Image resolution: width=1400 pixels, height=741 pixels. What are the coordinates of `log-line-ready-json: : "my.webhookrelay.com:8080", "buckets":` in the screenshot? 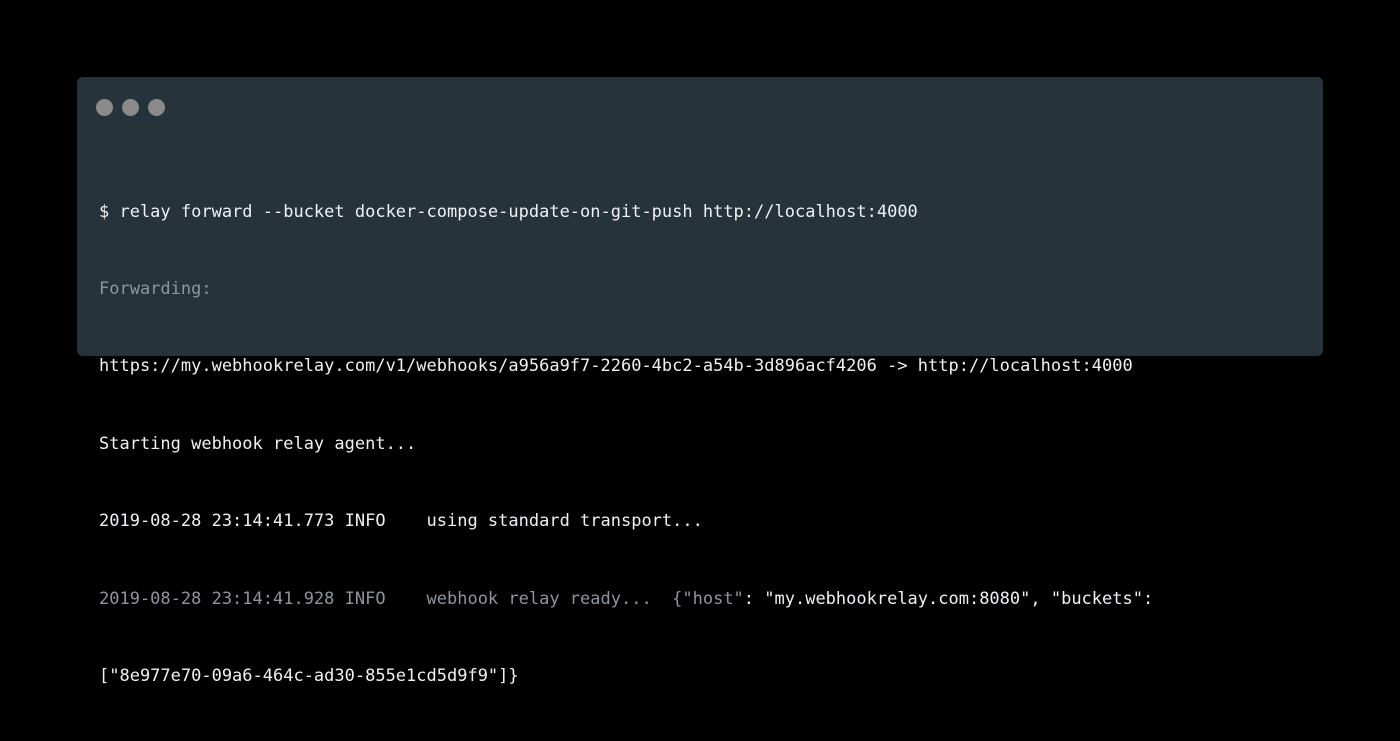 It's located at (948, 598).